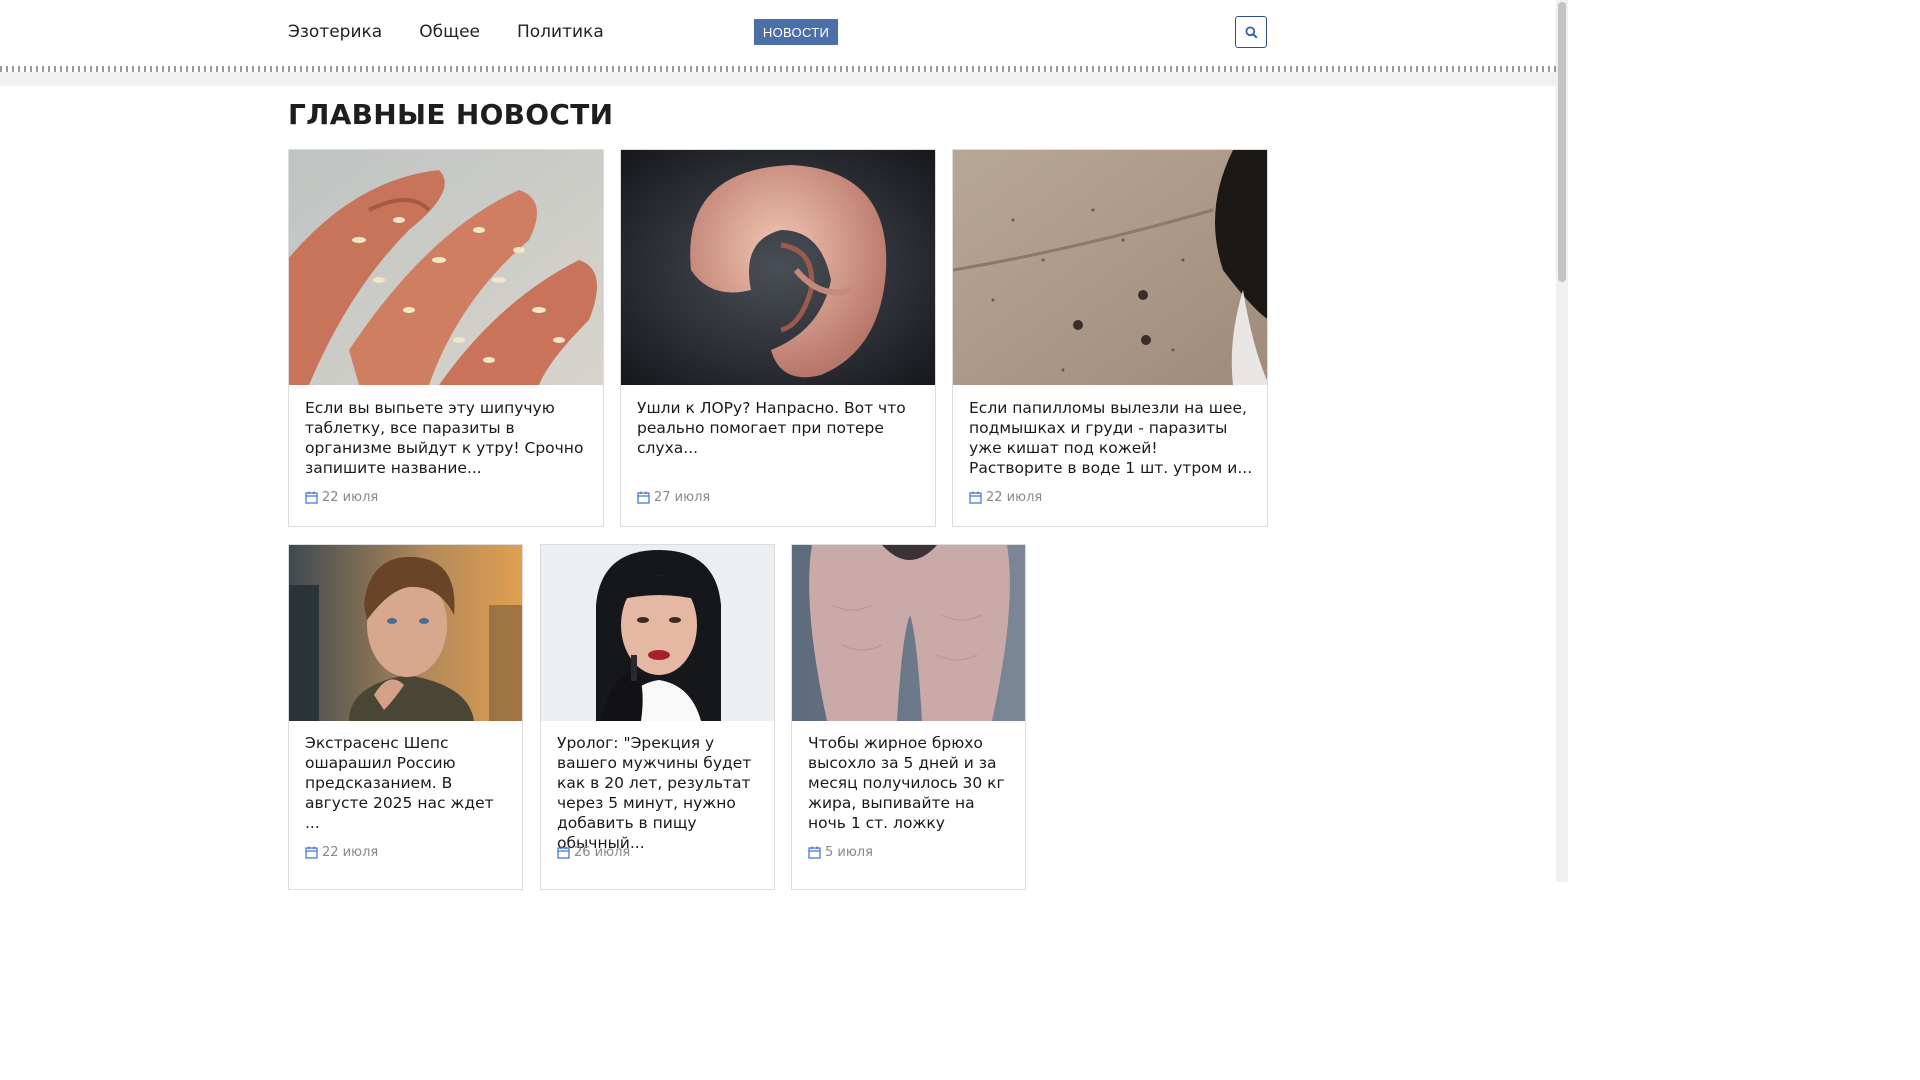 The image size is (1920, 1080). I want to click on nav-item-general: Общее, so click(449, 32).